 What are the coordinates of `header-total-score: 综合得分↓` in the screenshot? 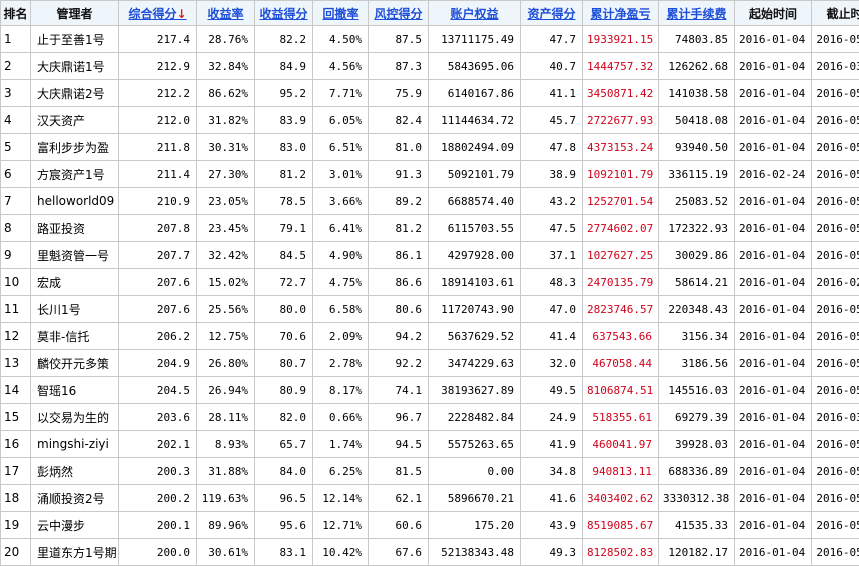 It's located at (158, 13).